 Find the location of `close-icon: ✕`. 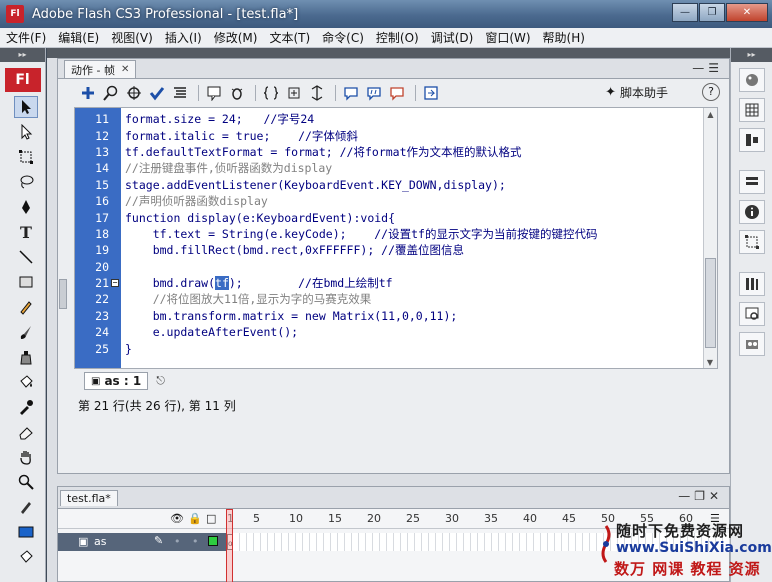

close-icon: ✕ is located at coordinates (125, 69).